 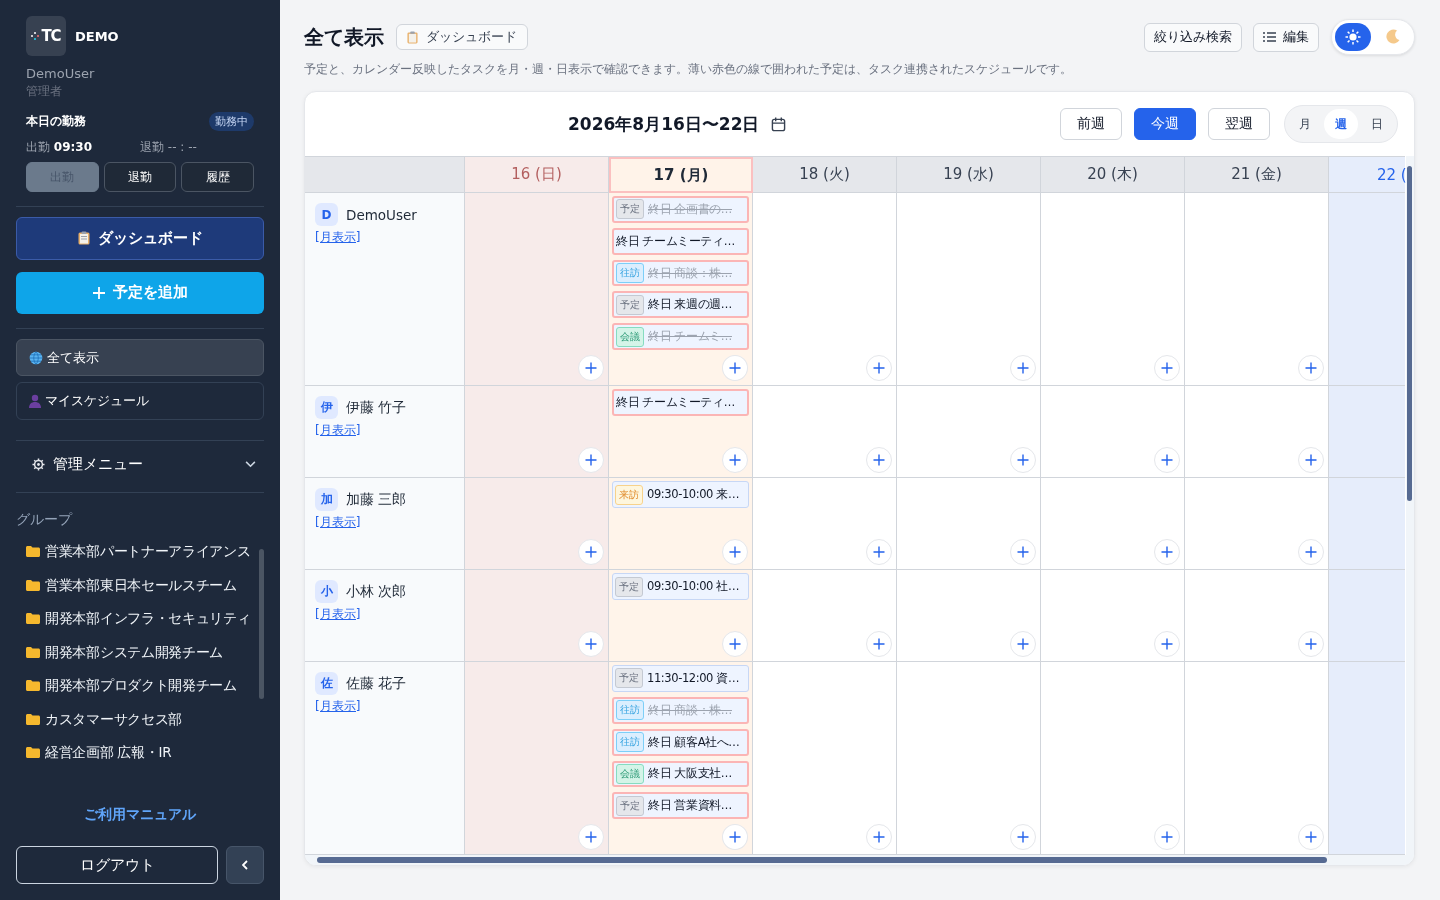 What do you see at coordinates (140, 401) in the screenshot?
I see `nav-item: マイスケジュール` at bounding box center [140, 401].